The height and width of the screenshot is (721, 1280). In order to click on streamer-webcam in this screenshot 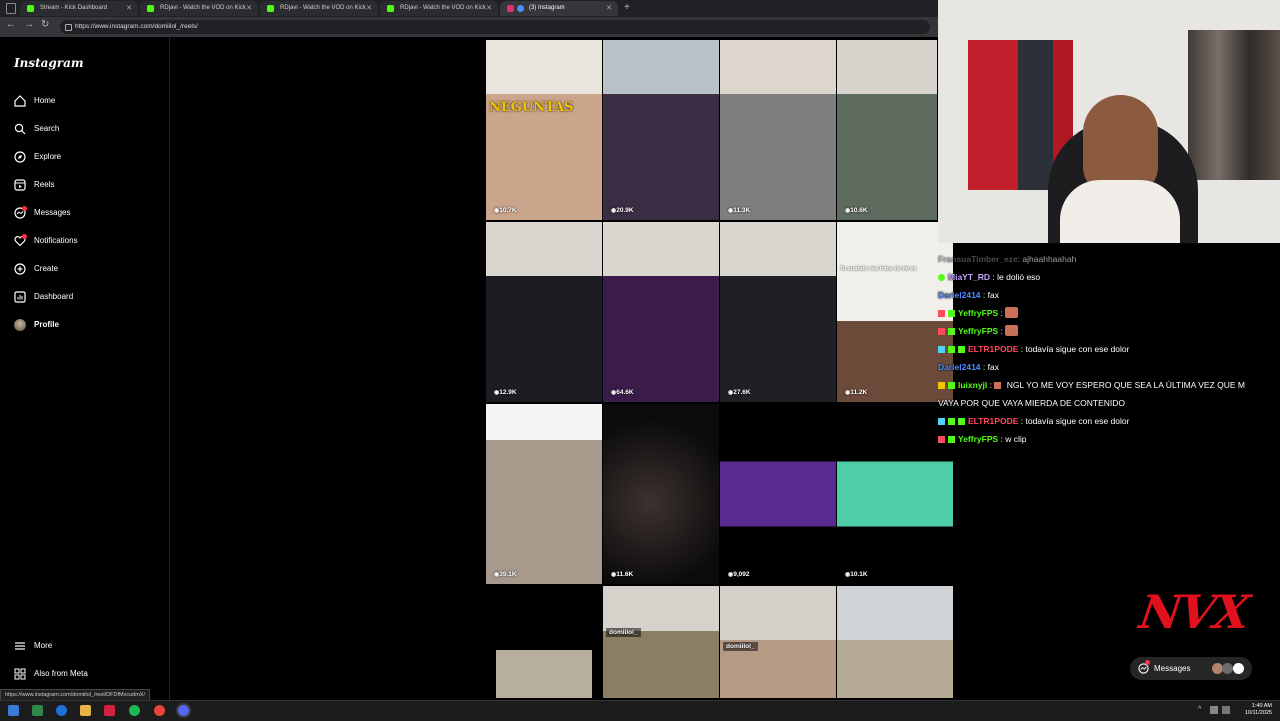, I will do `click(1109, 121)`.